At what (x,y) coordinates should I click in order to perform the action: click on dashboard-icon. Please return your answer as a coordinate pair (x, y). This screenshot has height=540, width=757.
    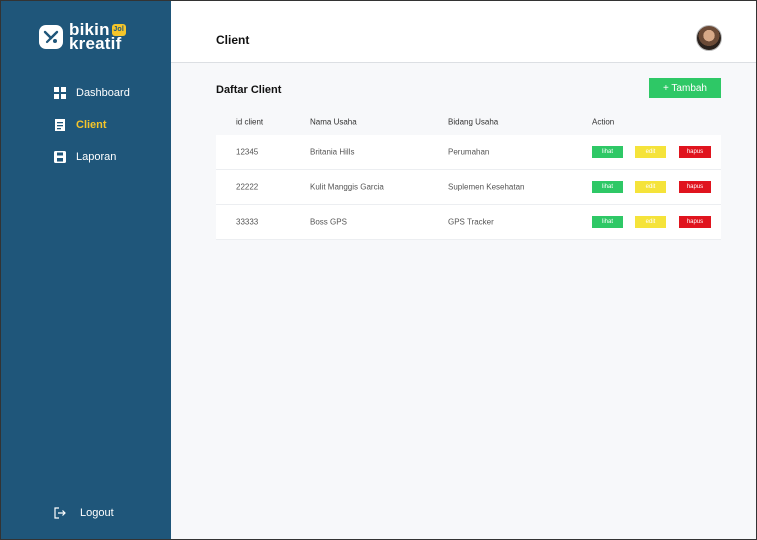
    Looking at the image, I should click on (60, 93).